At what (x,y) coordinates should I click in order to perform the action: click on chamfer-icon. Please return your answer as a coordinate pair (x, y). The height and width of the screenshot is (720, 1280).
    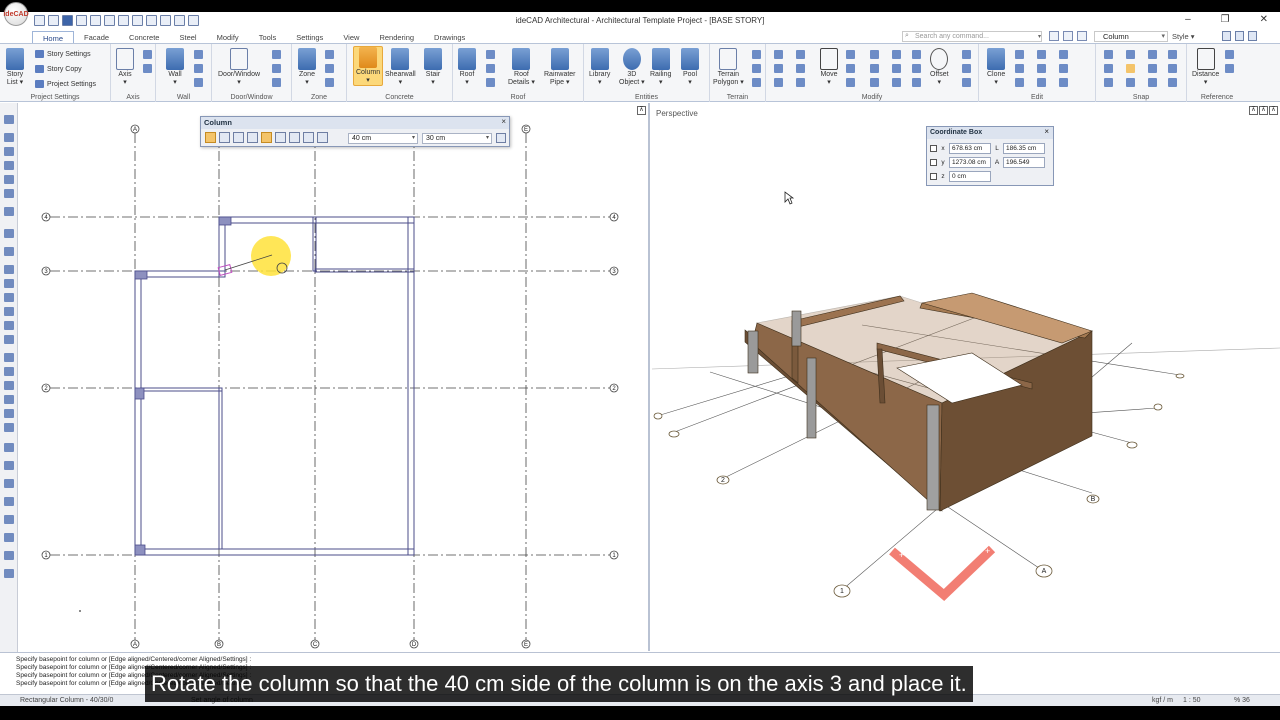
    Looking at the image, I should click on (896, 68).